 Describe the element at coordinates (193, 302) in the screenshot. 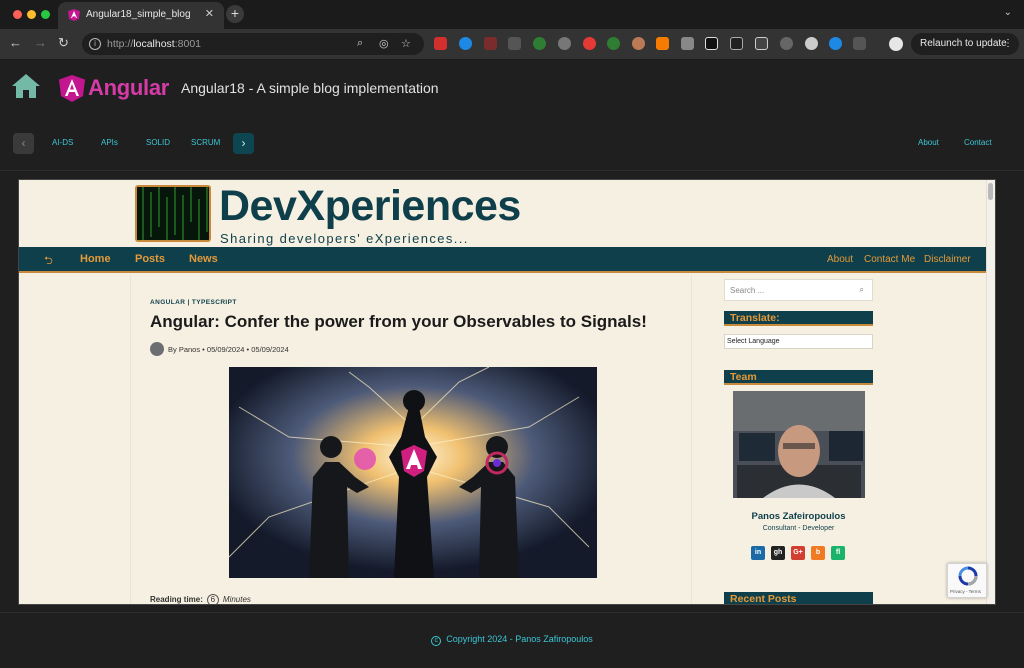

I see `post-categories: ANGULAR | TYPESCRIPT` at that location.